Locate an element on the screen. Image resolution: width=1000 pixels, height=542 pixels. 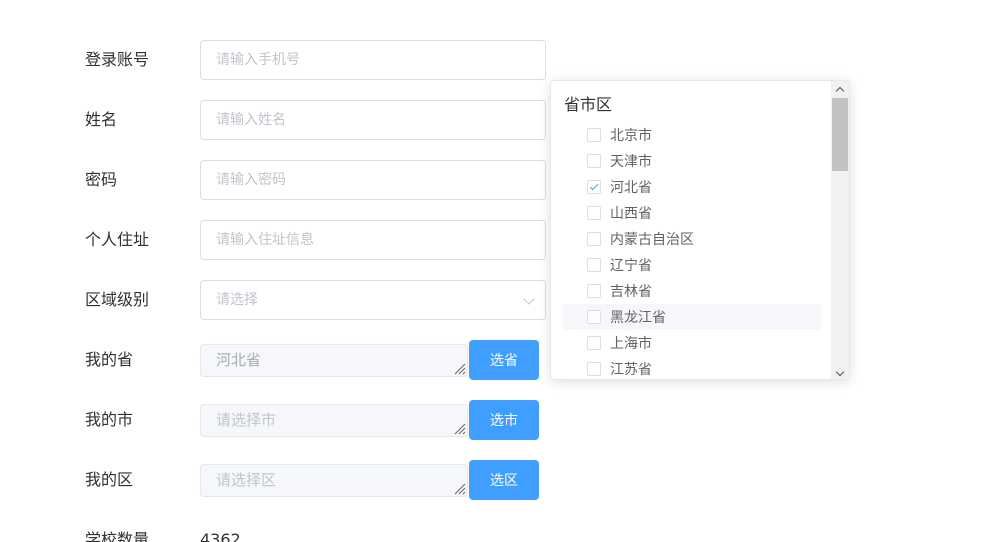
province-option-hebei: 河北省 is located at coordinates (692, 187).